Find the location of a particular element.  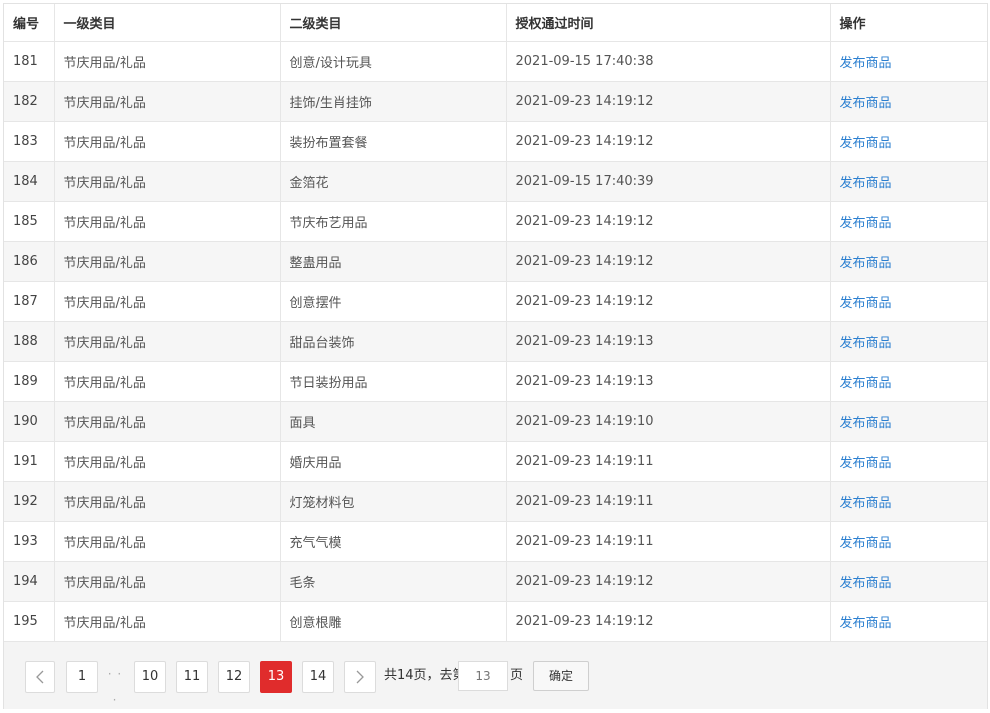

table-header-row: 编号 一级类目 二级类目 授权通过时间 操作 is located at coordinates (495, 23).